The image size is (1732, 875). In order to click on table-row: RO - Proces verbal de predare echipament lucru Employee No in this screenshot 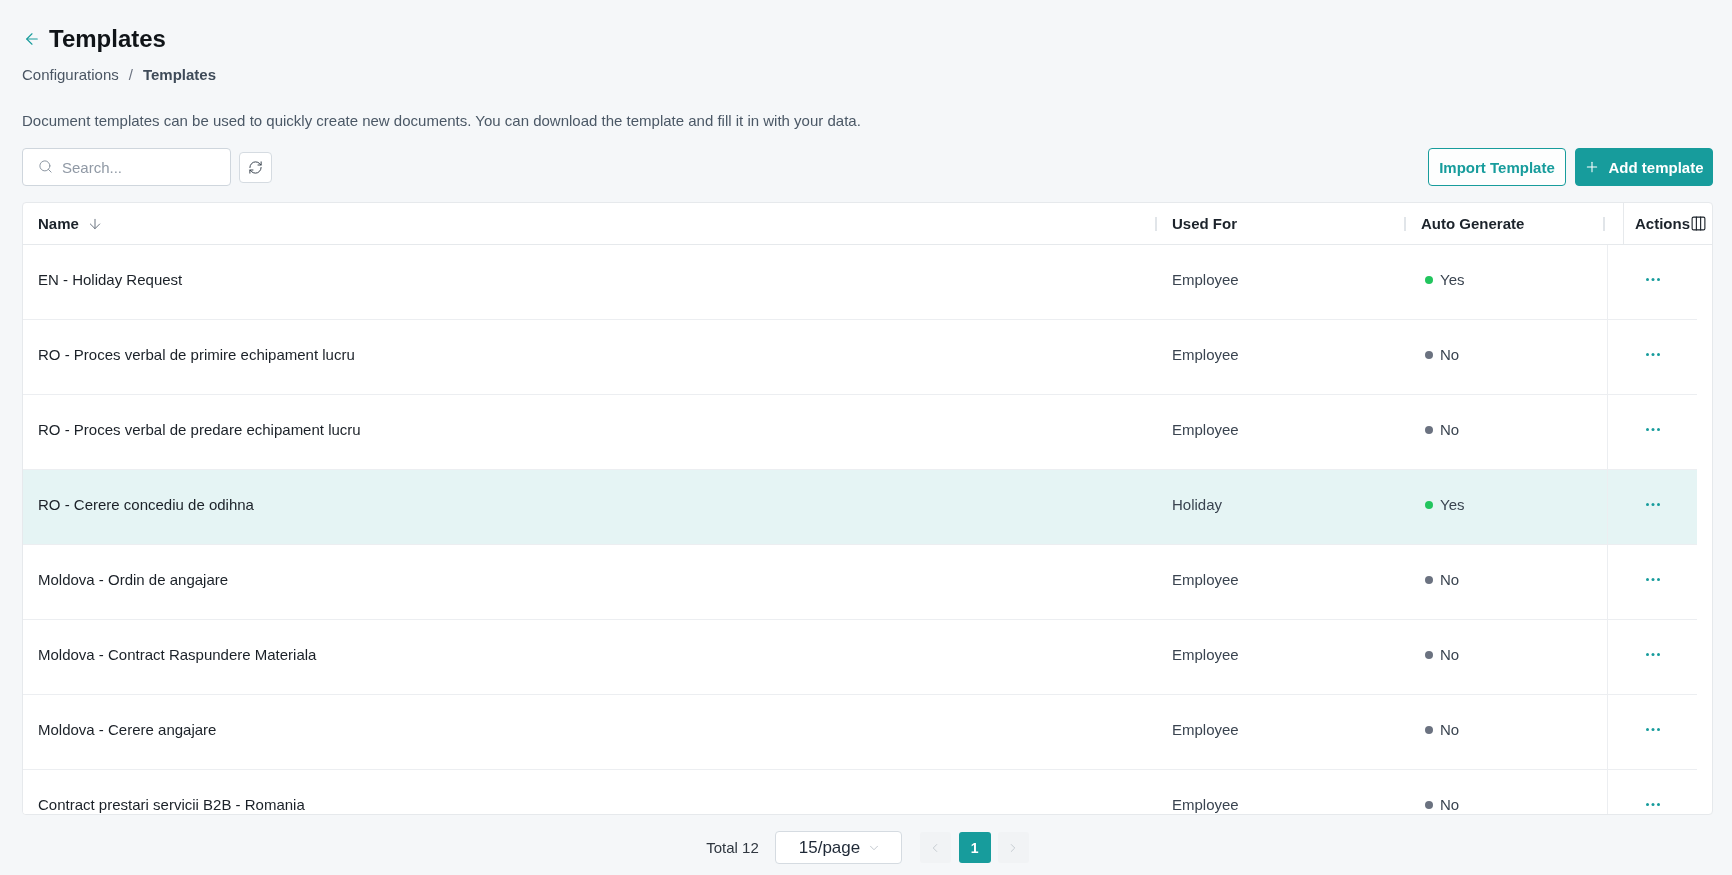, I will do `click(860, 432)`.